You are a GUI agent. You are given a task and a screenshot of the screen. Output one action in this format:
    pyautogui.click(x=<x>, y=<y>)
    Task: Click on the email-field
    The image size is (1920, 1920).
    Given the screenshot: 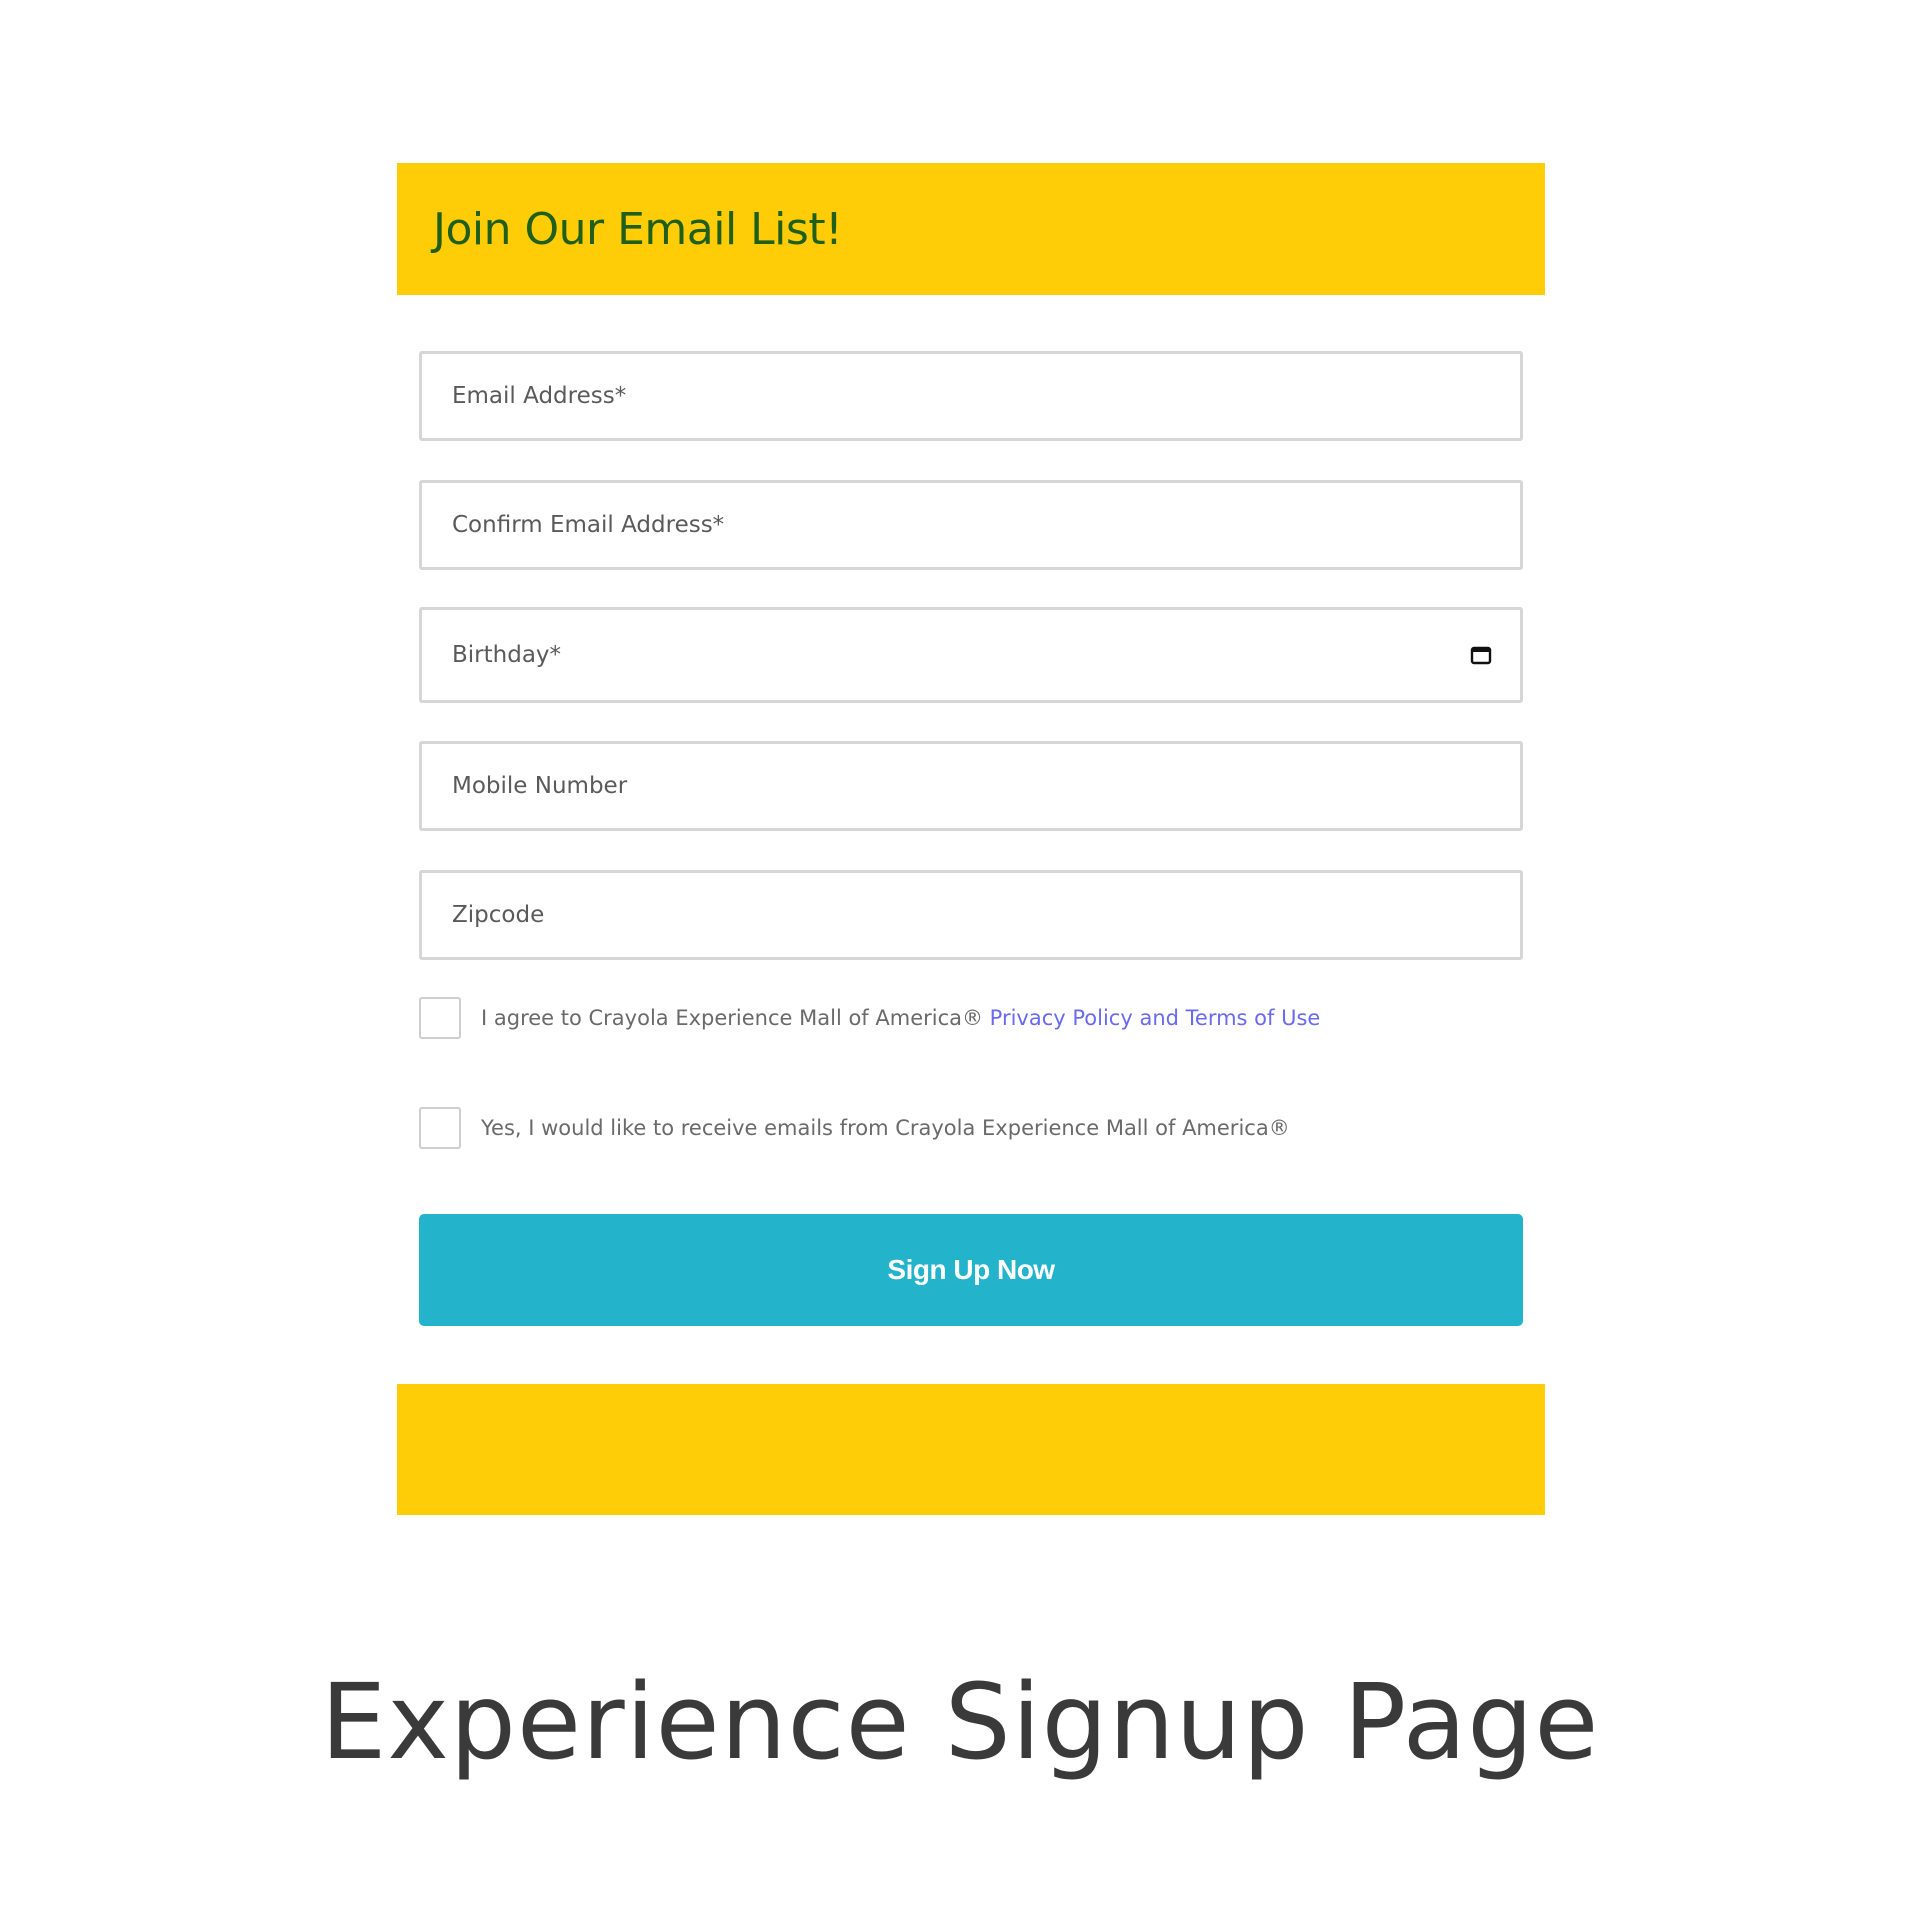 What is the action you would take?
    pyautogui.click(x=971, y=396)
    